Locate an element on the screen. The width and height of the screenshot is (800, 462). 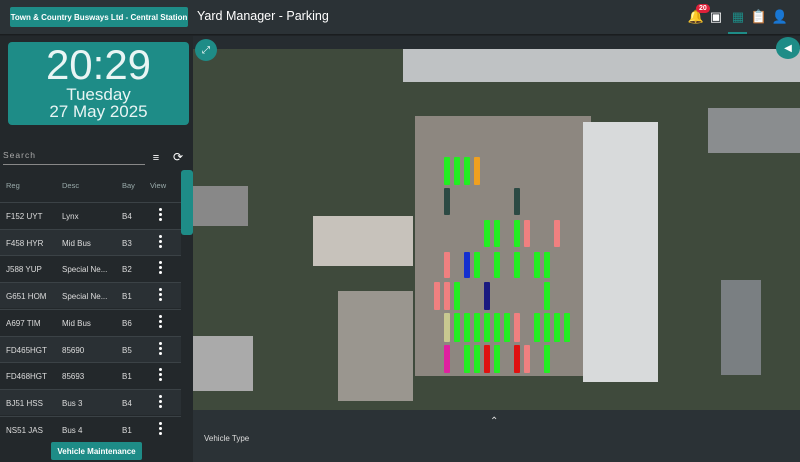
desc-cell: Lynx is located at coordinates (70, 216).